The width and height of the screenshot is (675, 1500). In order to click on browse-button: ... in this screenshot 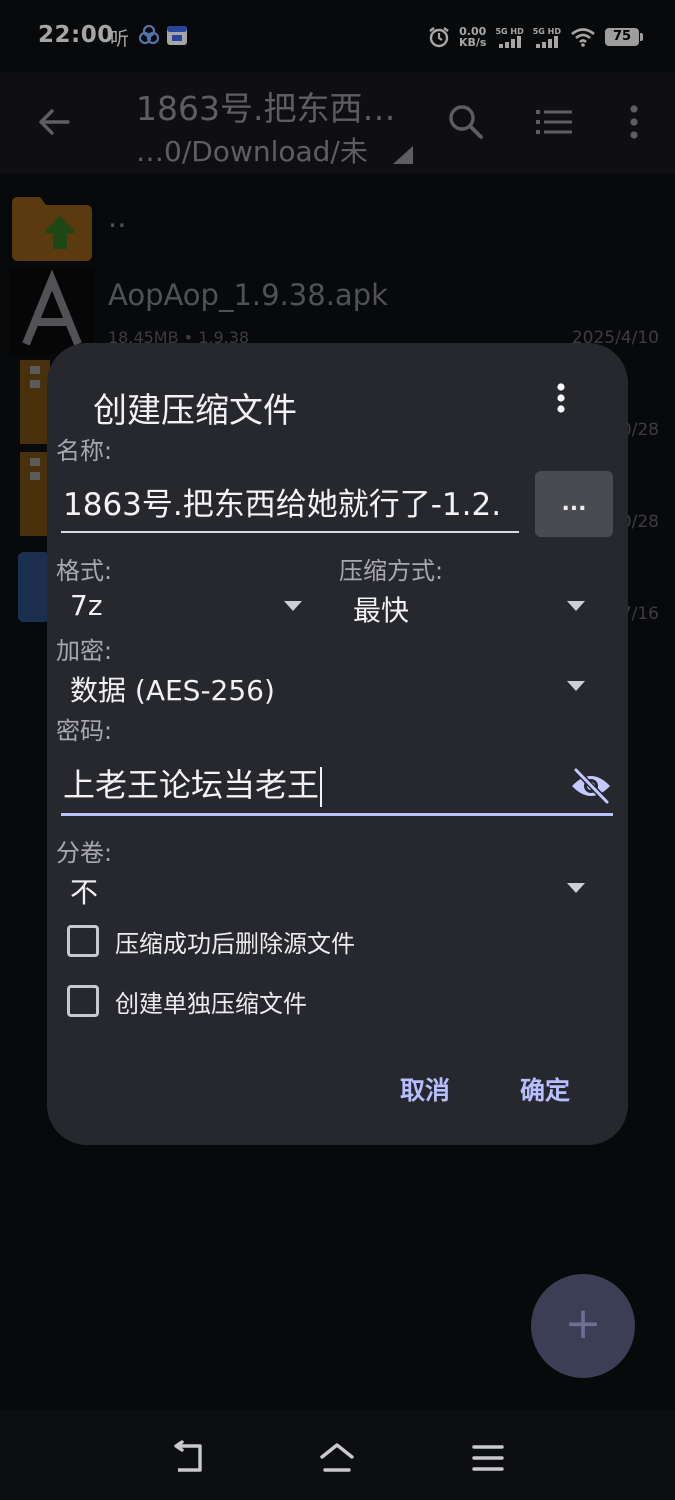, I will do `click(574, 504)`.